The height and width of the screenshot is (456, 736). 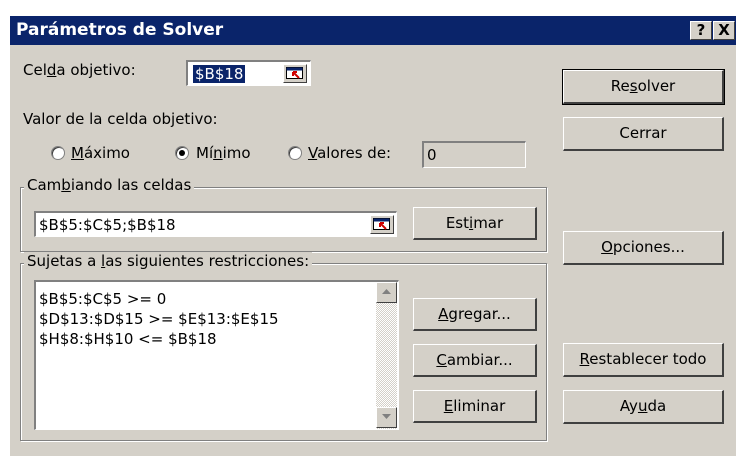 What do you see at coordinates (215, 224) in the screenshot?
I see `changing-cells-input: $B$5:$C$5;$B$18` at bounding box center [215, 224].